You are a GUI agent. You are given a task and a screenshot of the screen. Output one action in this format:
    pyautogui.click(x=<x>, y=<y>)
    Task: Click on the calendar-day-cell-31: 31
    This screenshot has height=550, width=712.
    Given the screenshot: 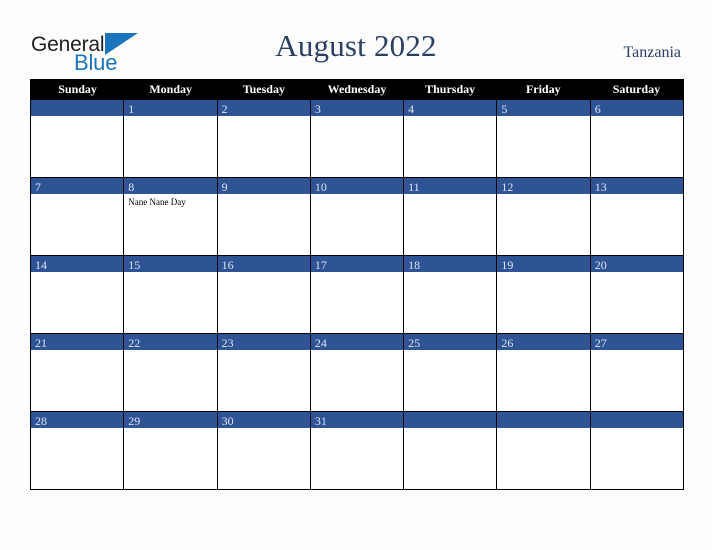 What is the action you would take?
    pyautogui.click(x=356, y=450)
    